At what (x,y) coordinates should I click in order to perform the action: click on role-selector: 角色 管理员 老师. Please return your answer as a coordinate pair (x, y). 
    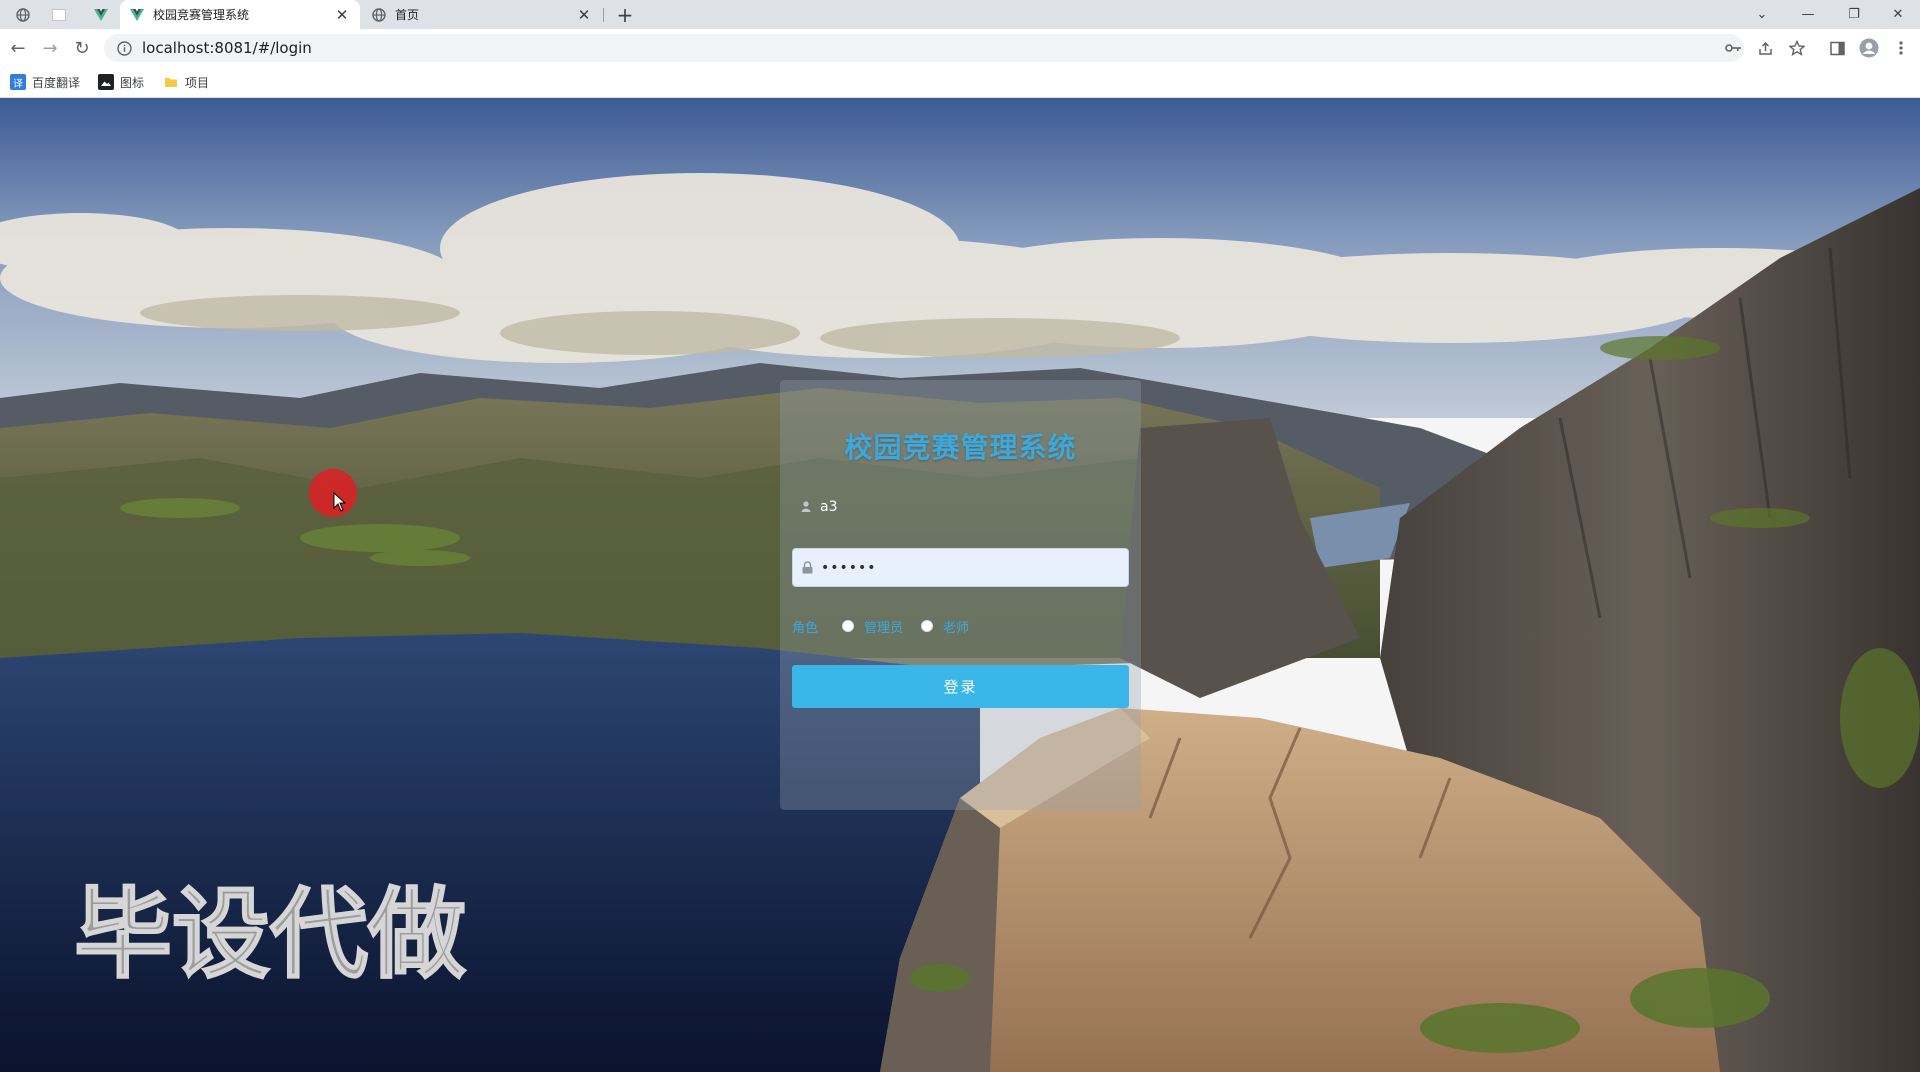
    Looking at the image, I should click on (889, 626).